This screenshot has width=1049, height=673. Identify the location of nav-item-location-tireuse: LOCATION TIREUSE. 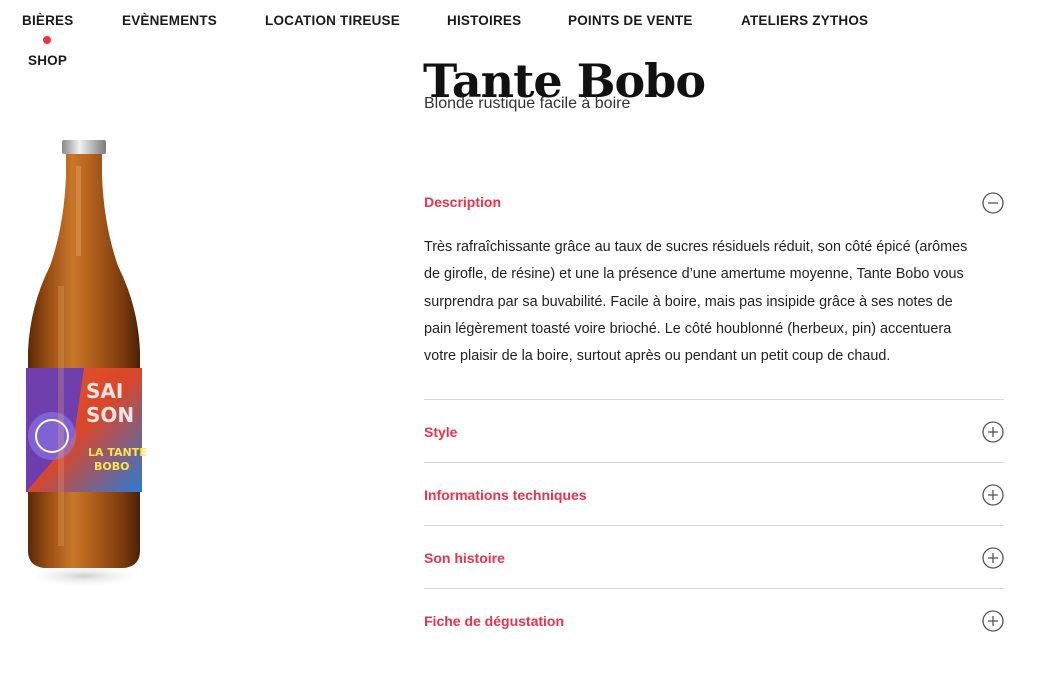
(332, 20).